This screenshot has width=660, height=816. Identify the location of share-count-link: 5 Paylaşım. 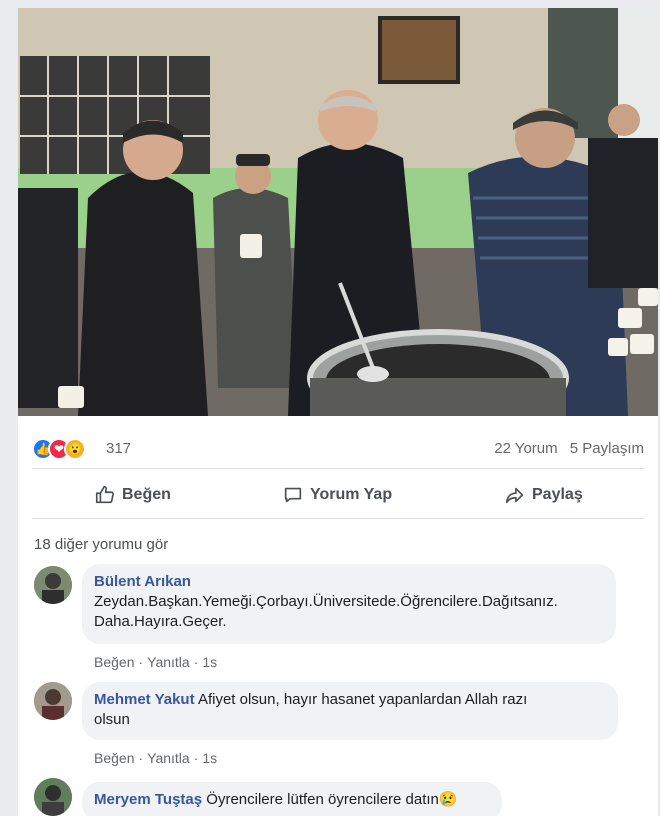
(607, 448).